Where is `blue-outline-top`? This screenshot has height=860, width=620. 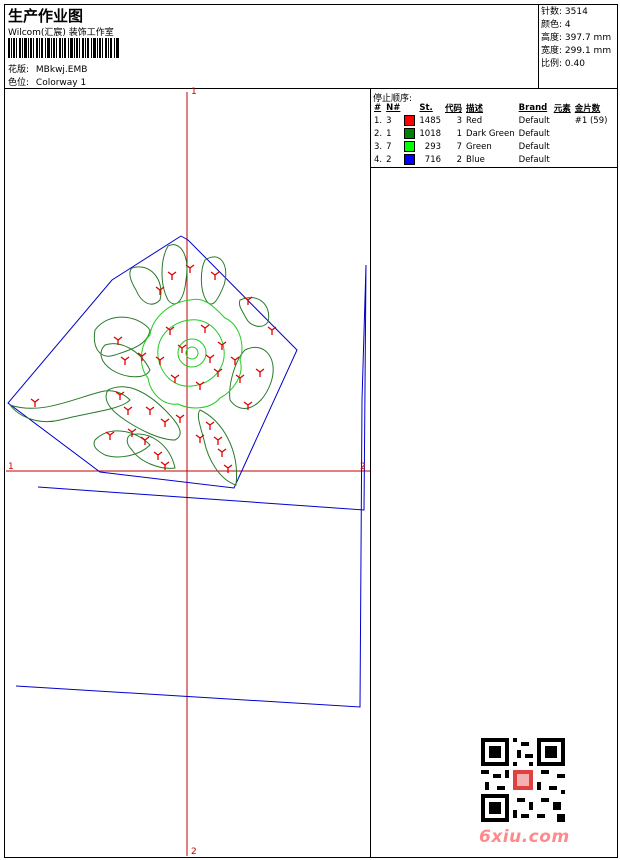
blue-outline-top is located at coordinates (152, 362).